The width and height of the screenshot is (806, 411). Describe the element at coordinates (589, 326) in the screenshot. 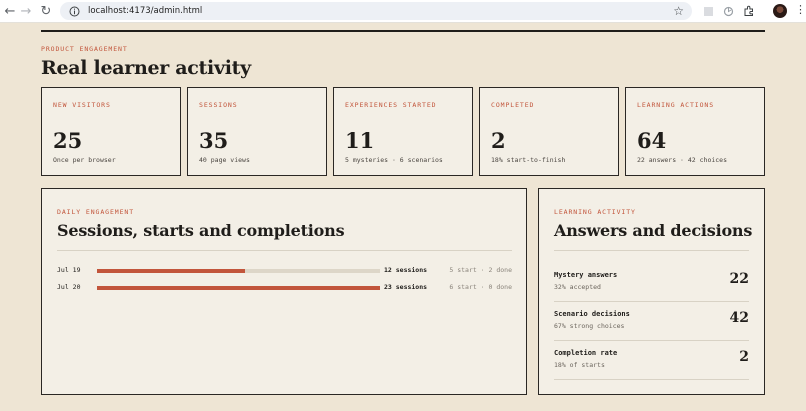

I see `stat-note: 67% strong choices` at that location.